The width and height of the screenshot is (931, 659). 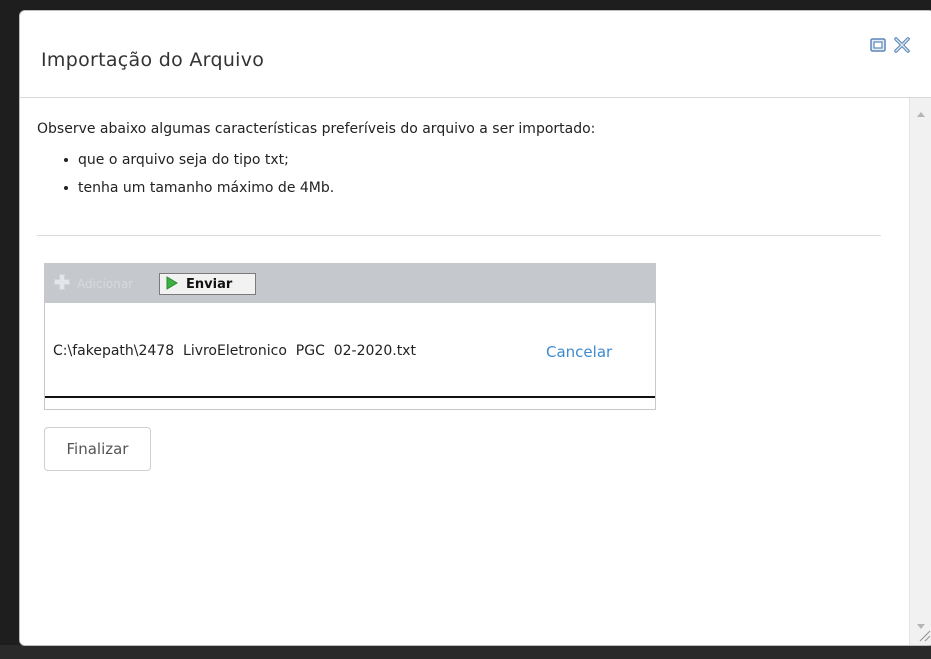 I want to click on dialog-title: Importação do Arquivo, so click(x=153, y=60).